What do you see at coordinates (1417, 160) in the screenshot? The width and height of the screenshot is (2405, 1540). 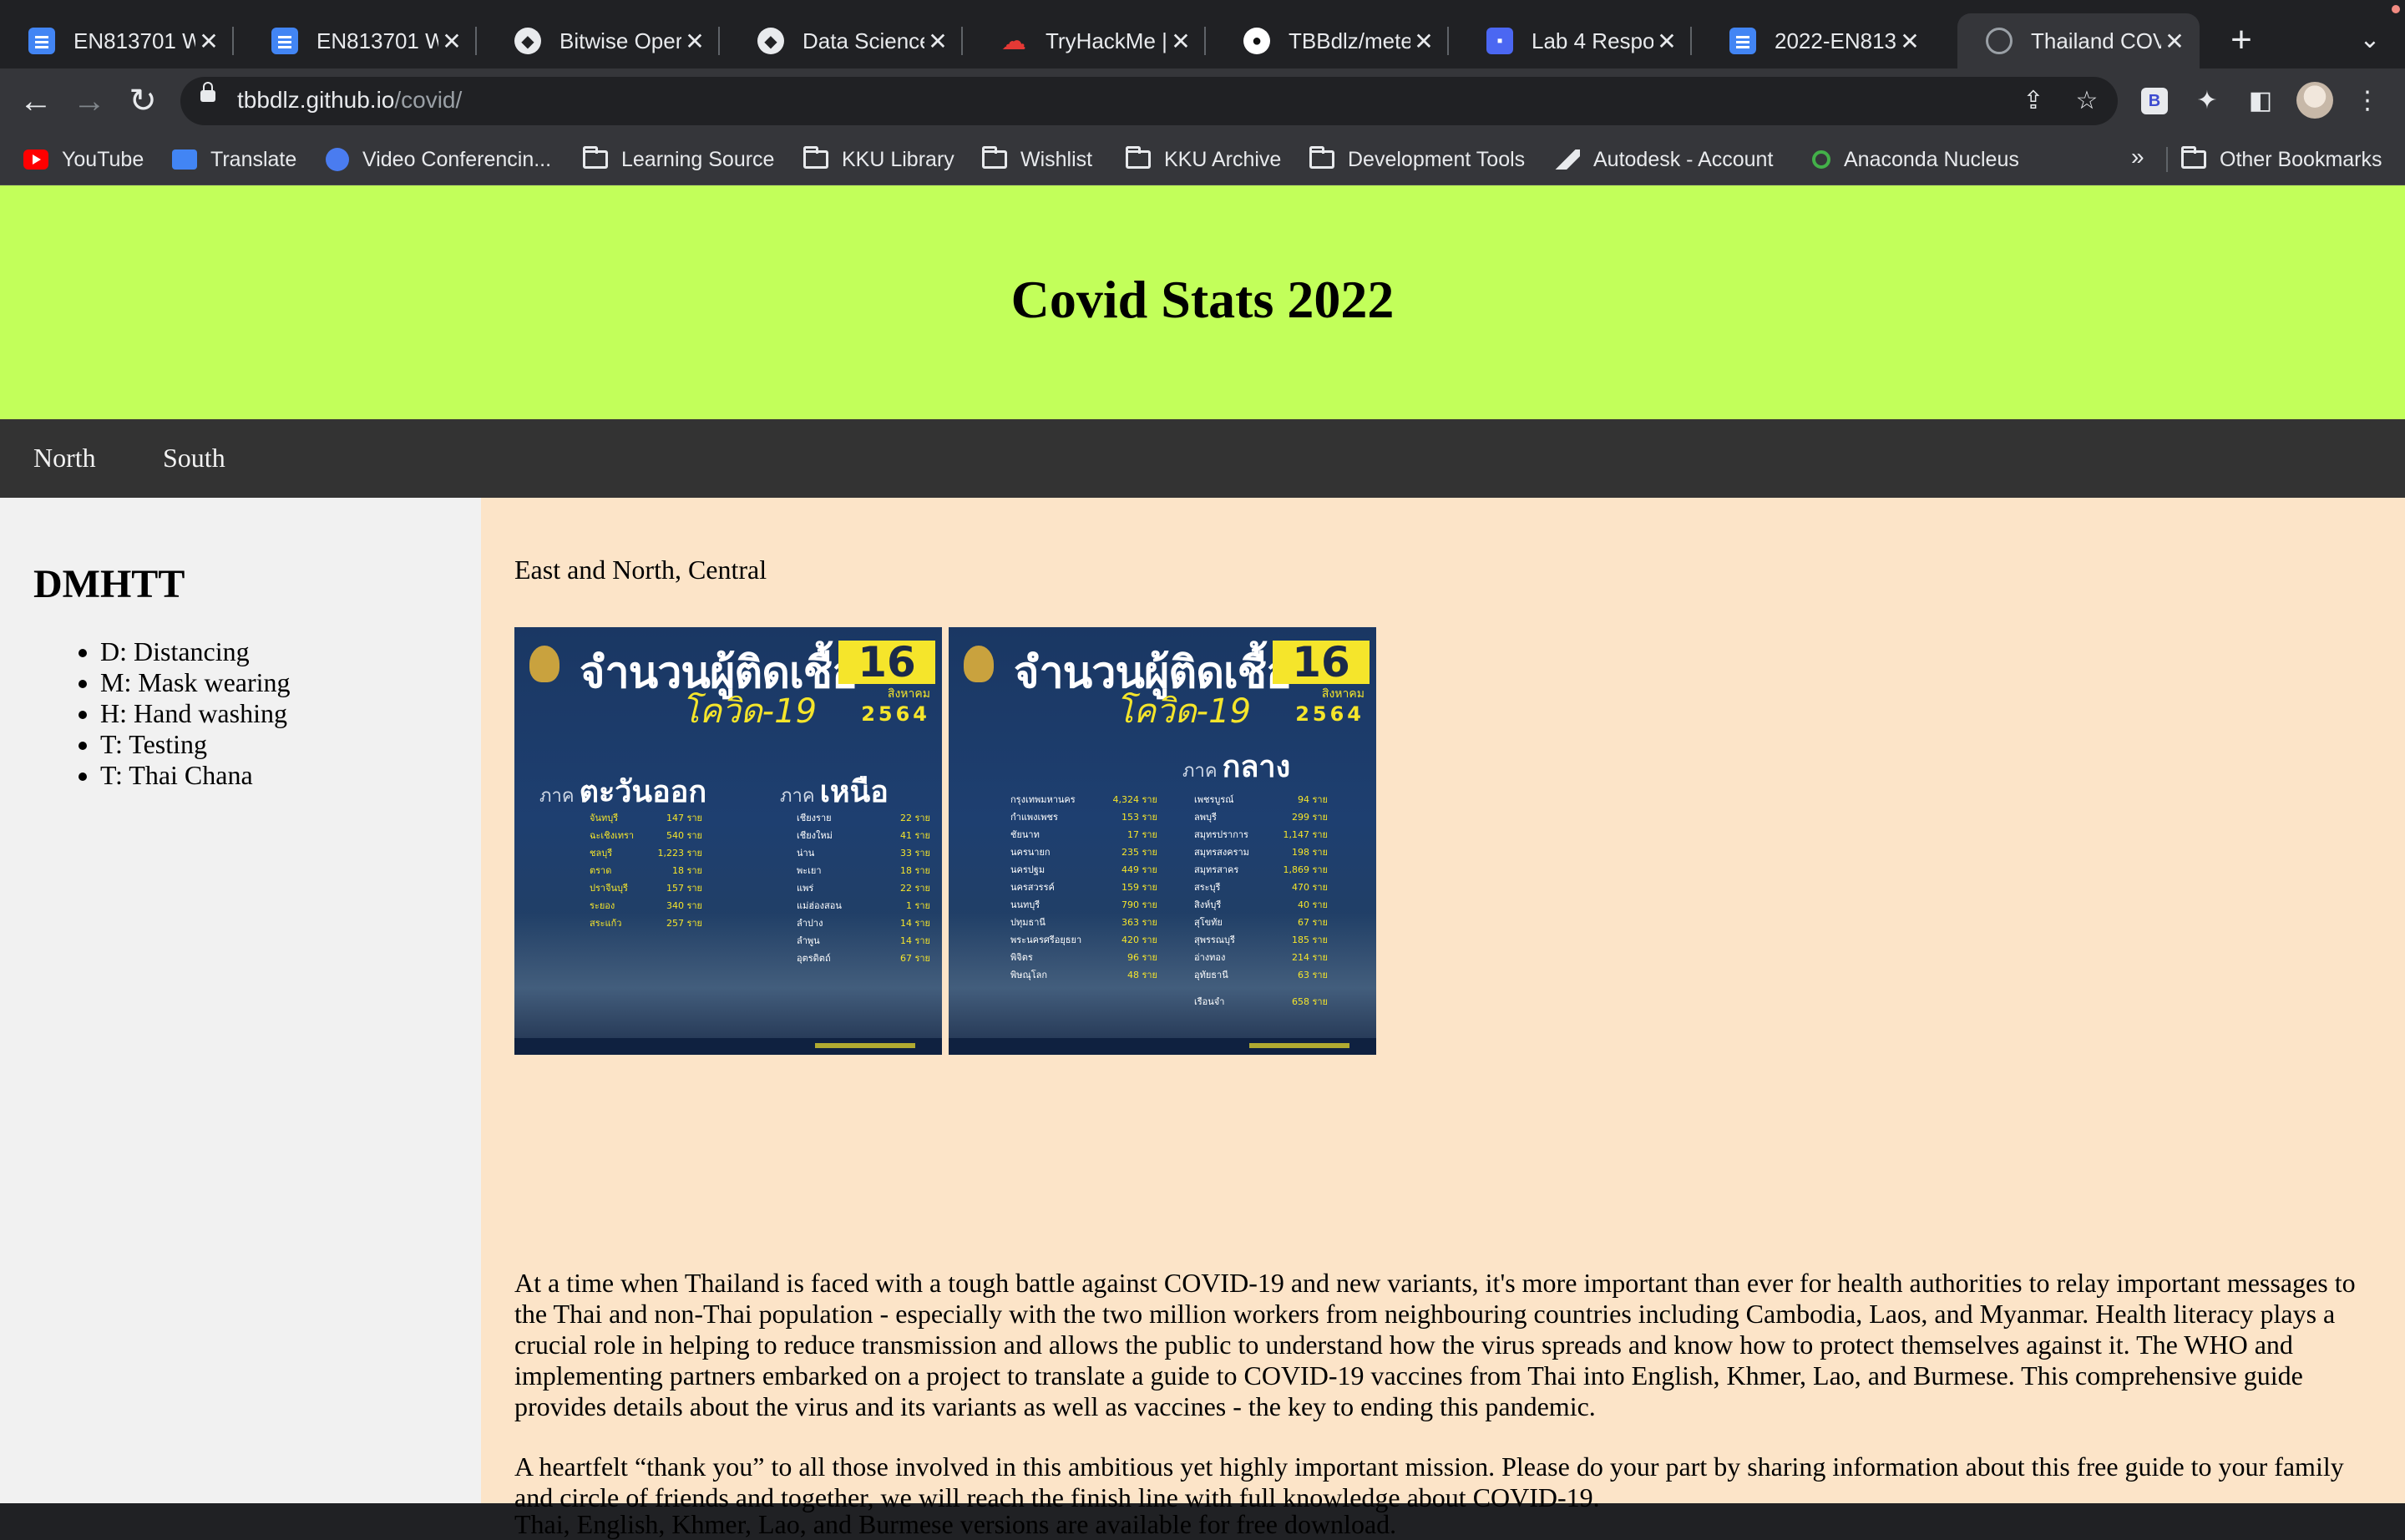 I see `bookmark-development-tools: Development Tools` at bounding box center [1417, 160].